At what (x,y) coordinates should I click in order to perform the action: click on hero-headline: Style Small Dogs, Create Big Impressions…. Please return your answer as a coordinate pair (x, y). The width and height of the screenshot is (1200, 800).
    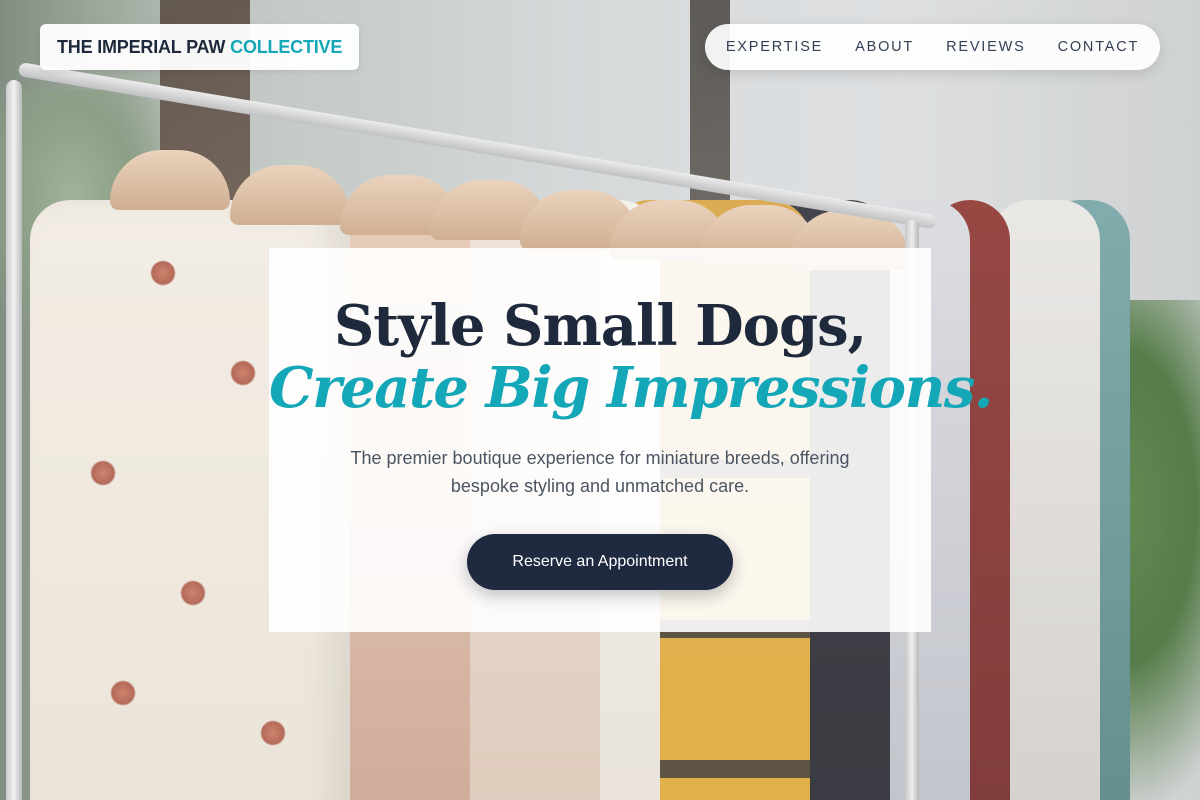
    Looking at the image, I should click on (631, 357).